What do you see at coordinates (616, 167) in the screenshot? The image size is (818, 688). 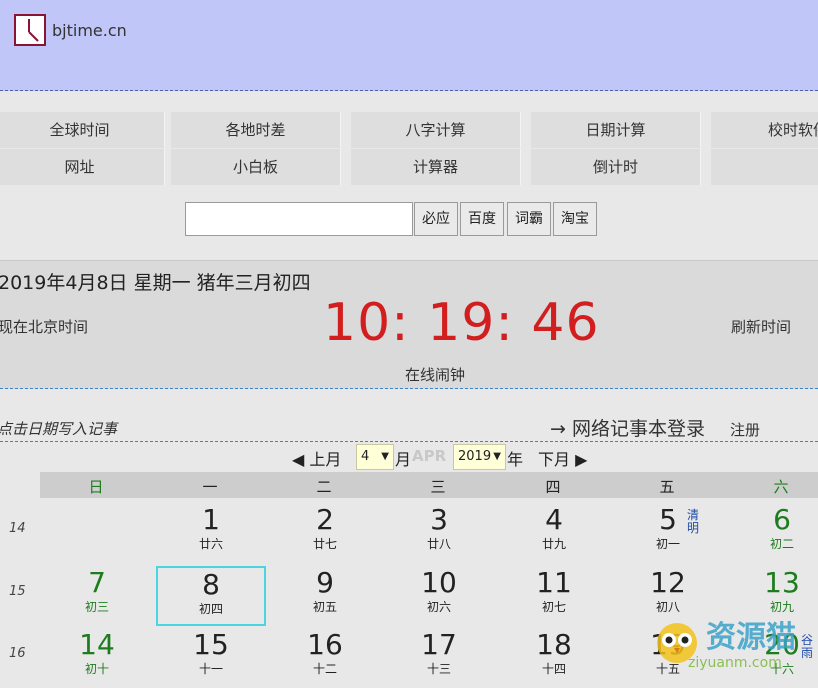 I see `nav-item-countdown: 倒计时` at bounding box center [616, 167].